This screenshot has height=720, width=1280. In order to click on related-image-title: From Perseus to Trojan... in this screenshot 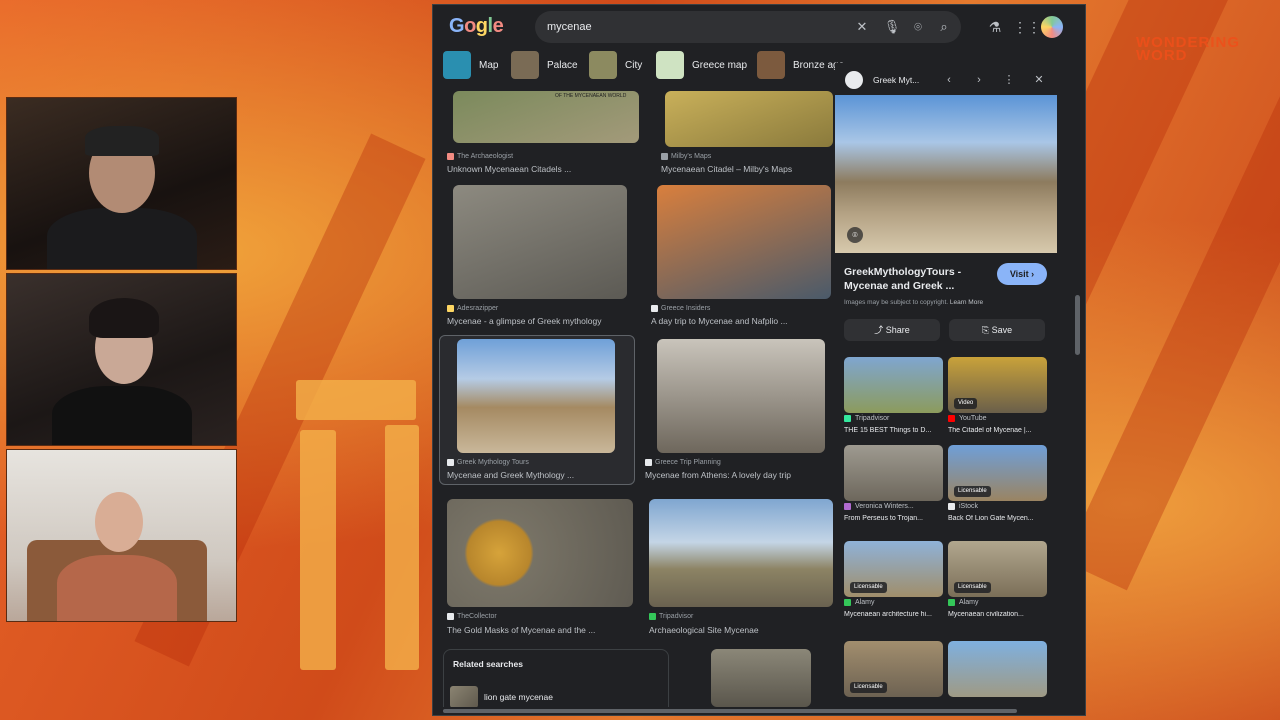, I will do `click(883, 518)`.